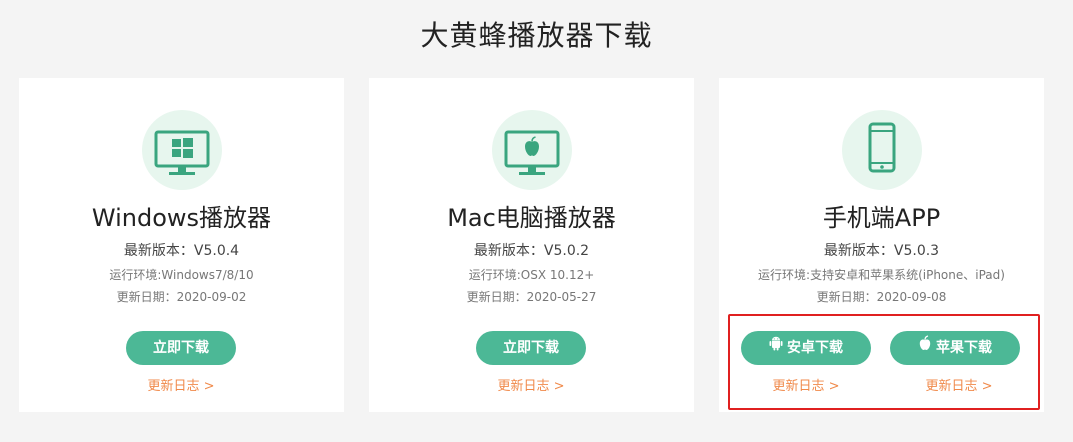  What do you see at coordinates (925, 347) in the screenshot?
I see `apple-icon` at bounding box center [925, 347].